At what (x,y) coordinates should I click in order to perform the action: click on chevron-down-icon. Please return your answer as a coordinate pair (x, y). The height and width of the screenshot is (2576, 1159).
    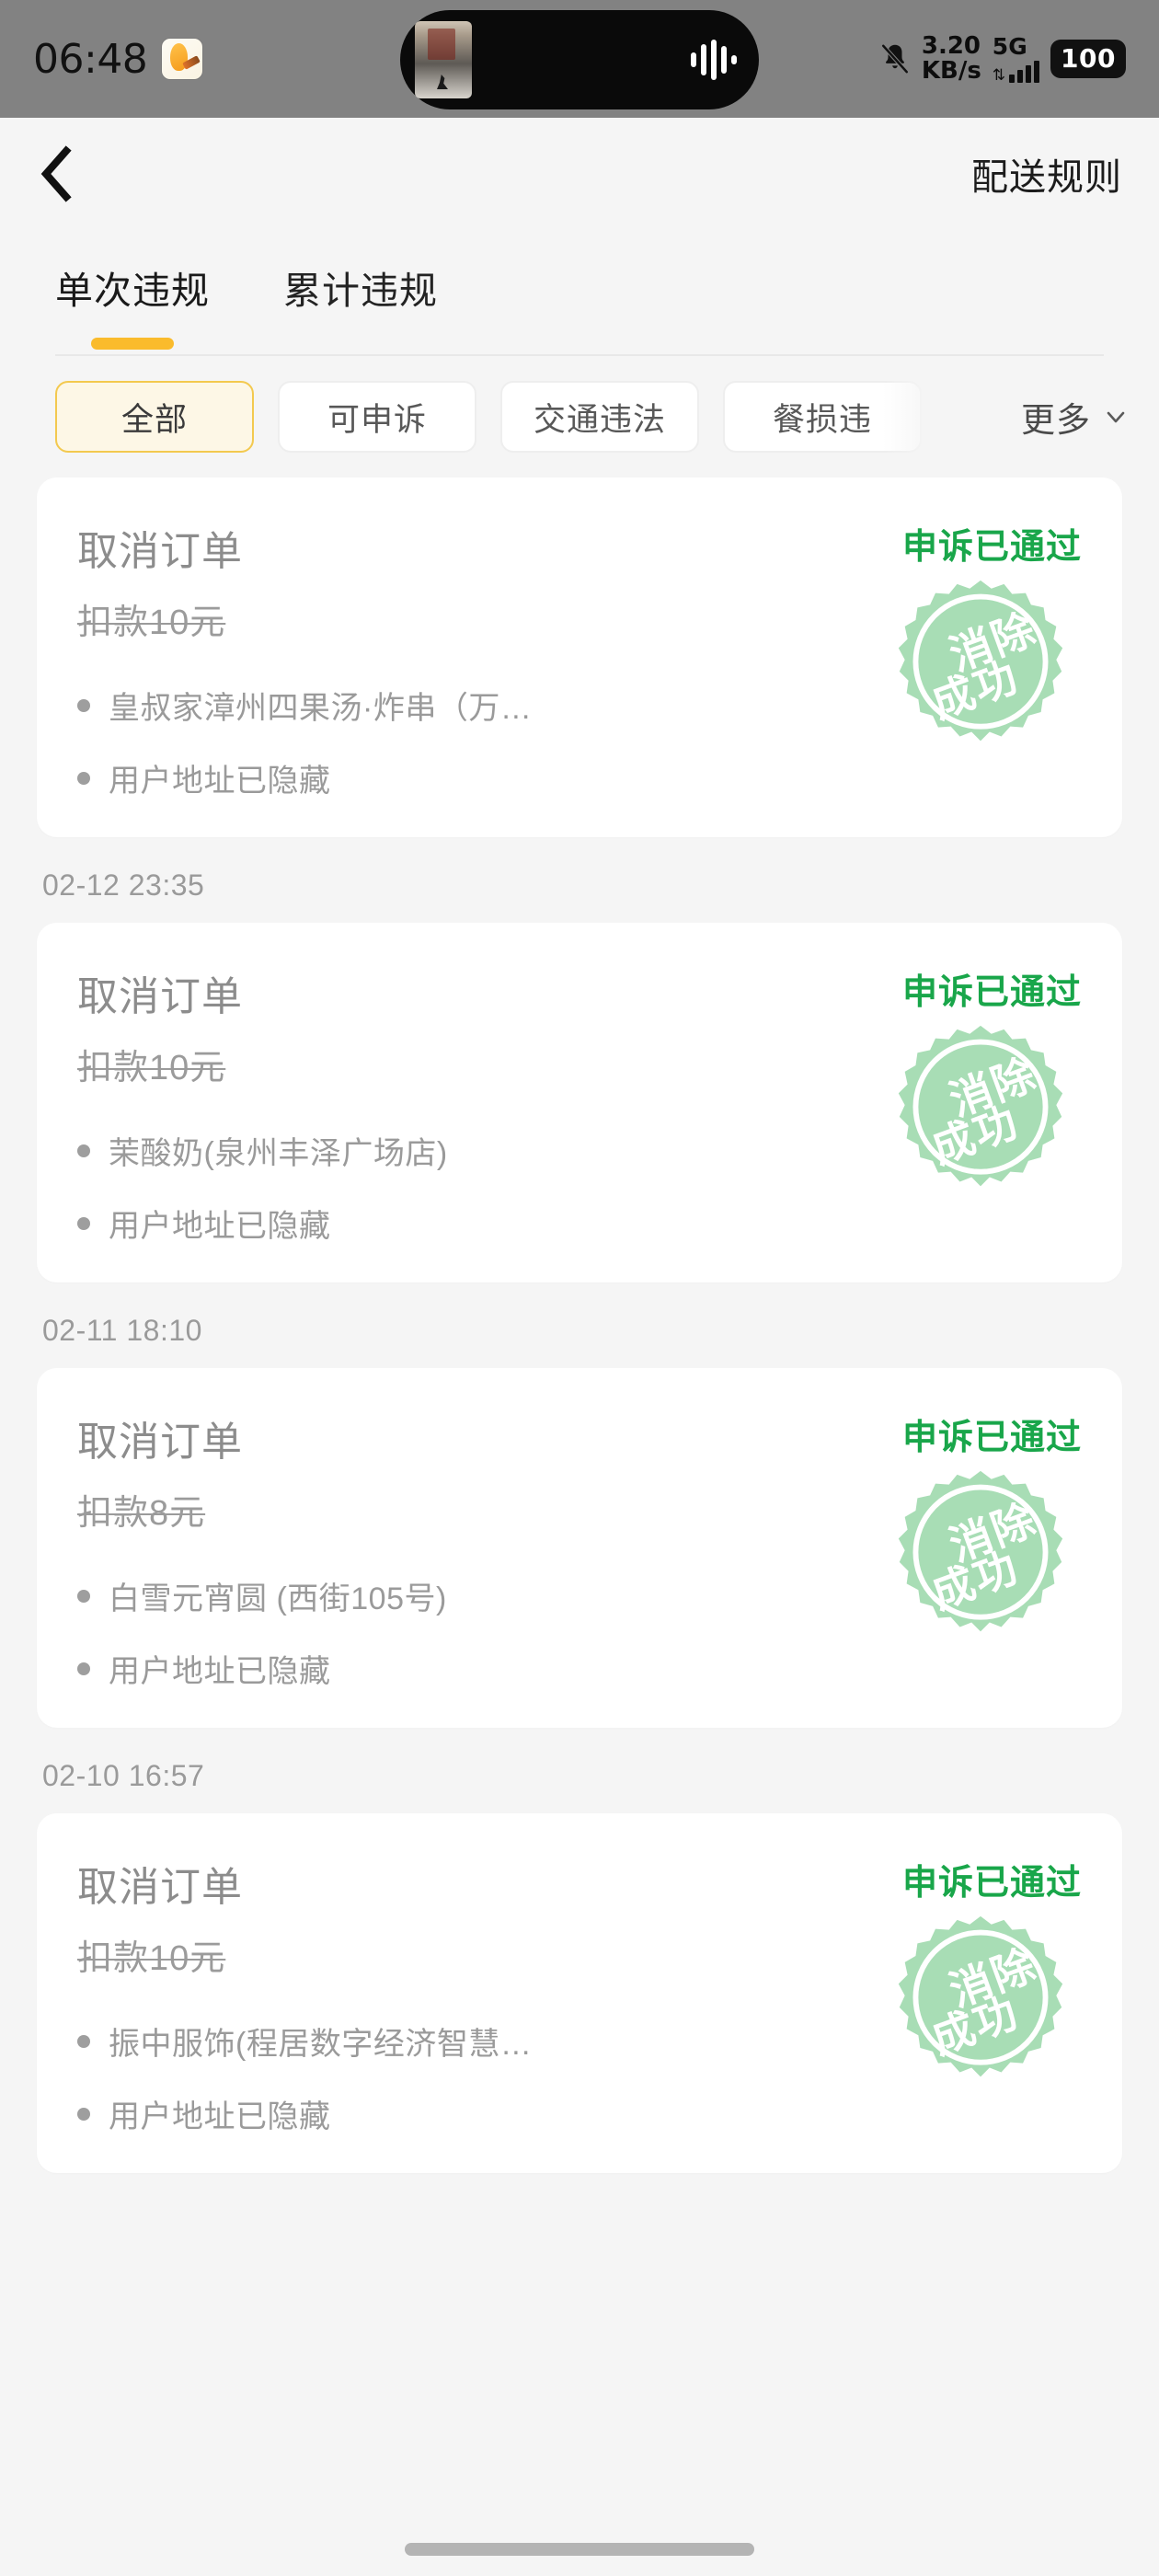
    Looking at the image, I should click on (1116, 417).